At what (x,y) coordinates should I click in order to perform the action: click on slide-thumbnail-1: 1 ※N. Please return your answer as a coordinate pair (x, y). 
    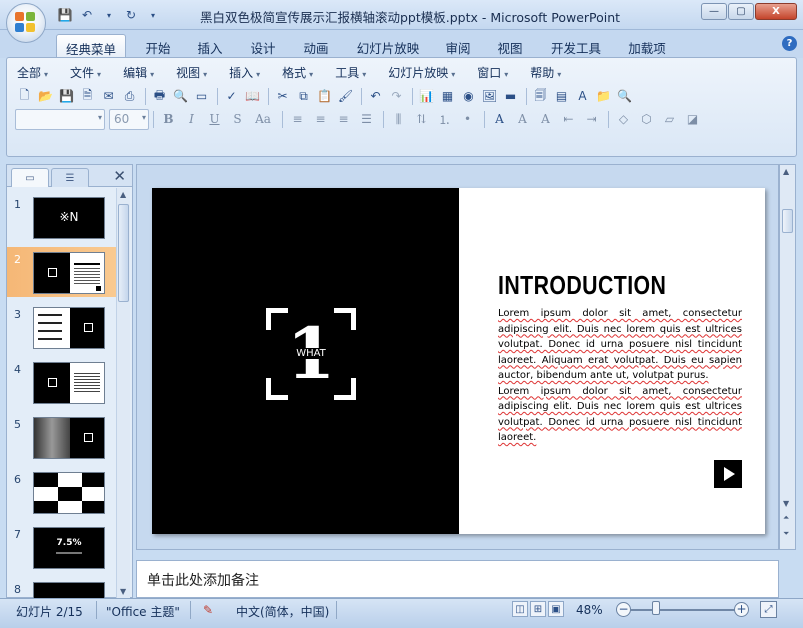
    Looking at the image, I should click on (62, 217).